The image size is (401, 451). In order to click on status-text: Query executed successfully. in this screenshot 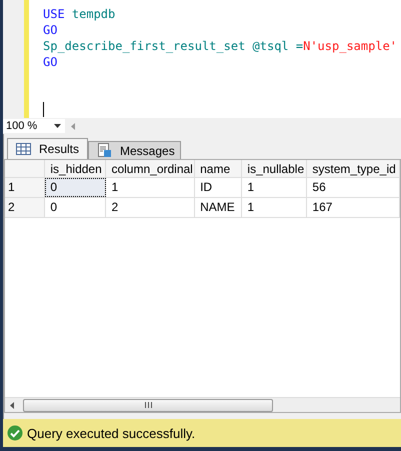, I will do `click(111, 433)`.